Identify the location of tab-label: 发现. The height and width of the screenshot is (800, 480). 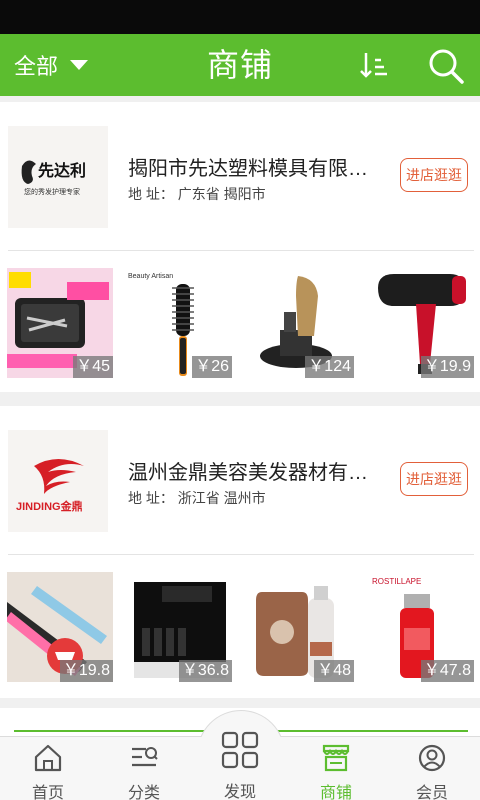
(239, 792).